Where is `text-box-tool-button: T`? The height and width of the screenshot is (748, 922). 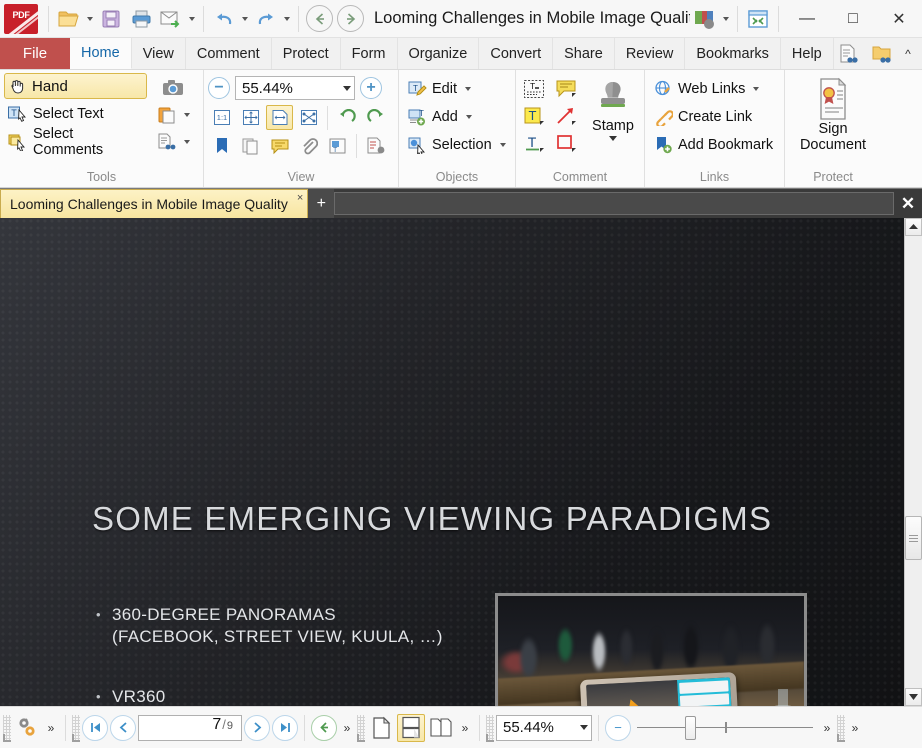 text-box-tool-button: T is located at coordinates (533, 142).